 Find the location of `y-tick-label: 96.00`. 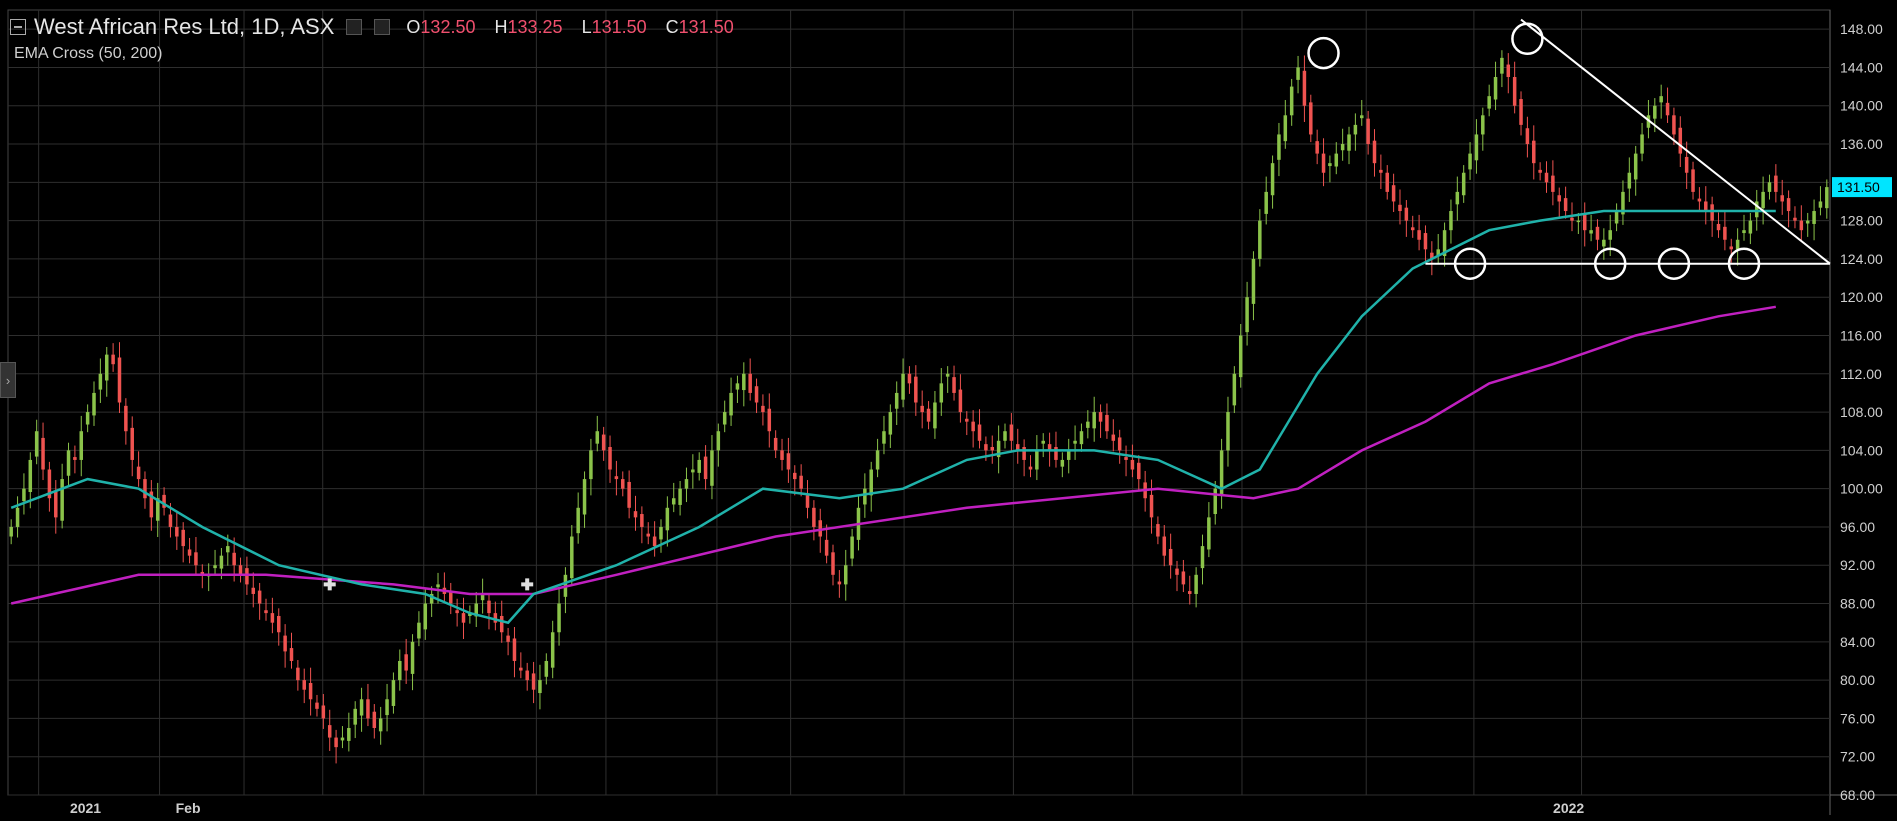

y-tick-label: 96.00 is located at coordinates (1857, 527).